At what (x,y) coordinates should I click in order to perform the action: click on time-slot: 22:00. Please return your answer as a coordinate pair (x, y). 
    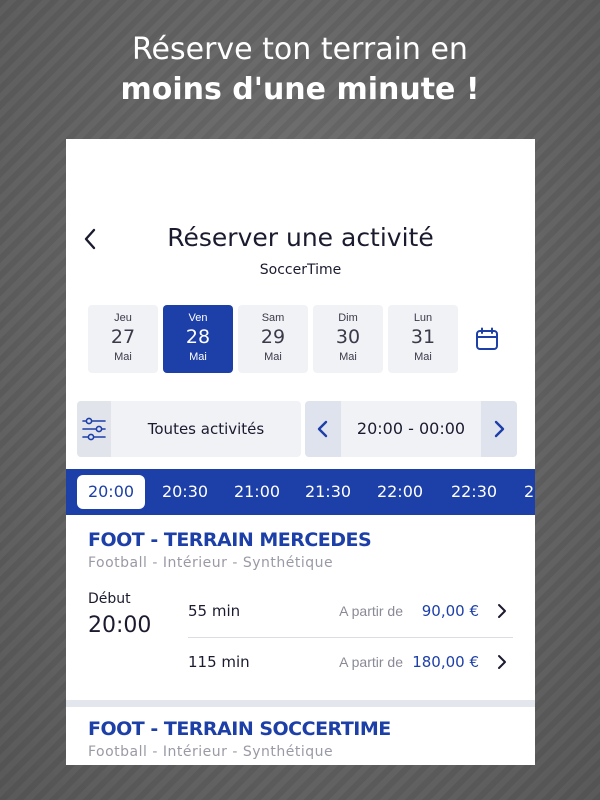
    Looking at the image, I should click on (400, 492).